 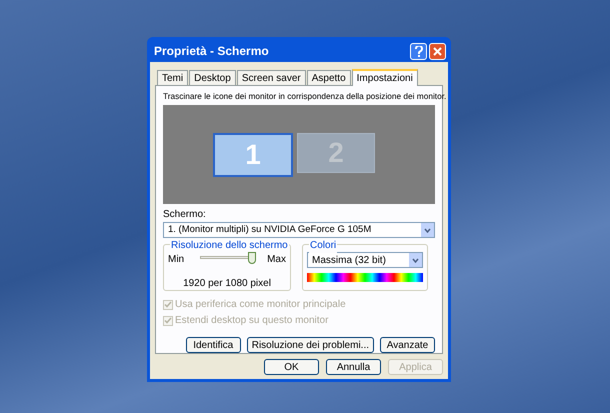 What do you see at coordinates (365, 260) in the screenshot?
I see `colors-dropdown: Massima (32 bit)` at bounding box center [365, 260].